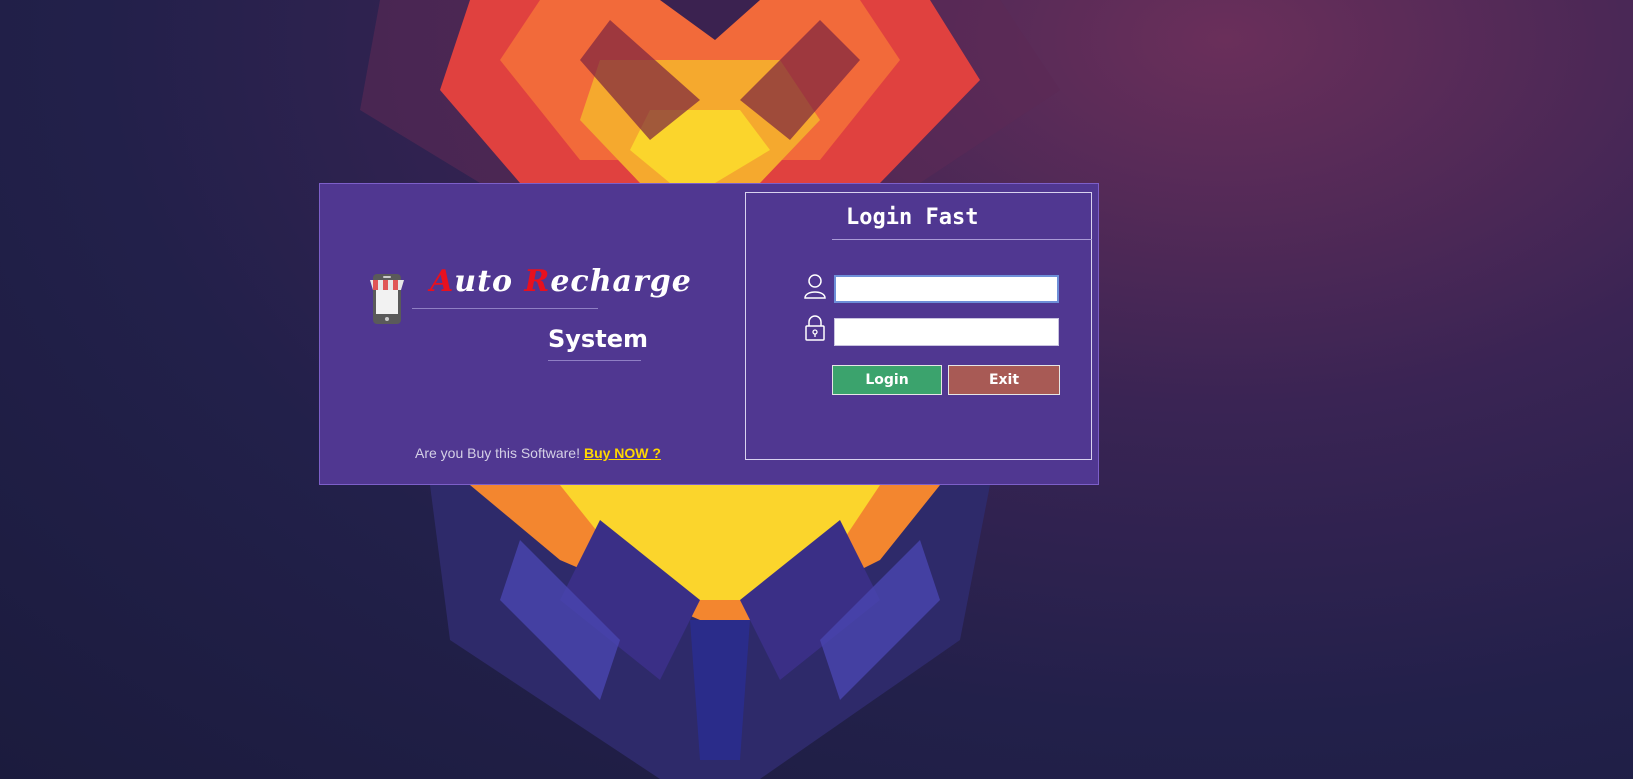  Describe the element at coordinates (815, 328) in the screenshot. I see `lock-icon` at that location.